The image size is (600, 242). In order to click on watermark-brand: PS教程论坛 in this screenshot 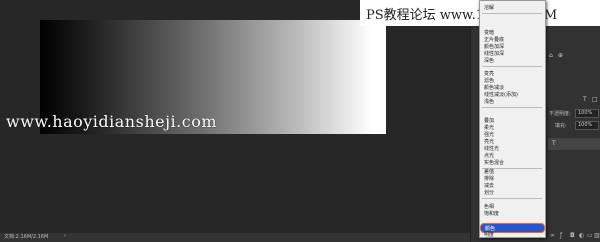, I will do `click(401, 15)`.